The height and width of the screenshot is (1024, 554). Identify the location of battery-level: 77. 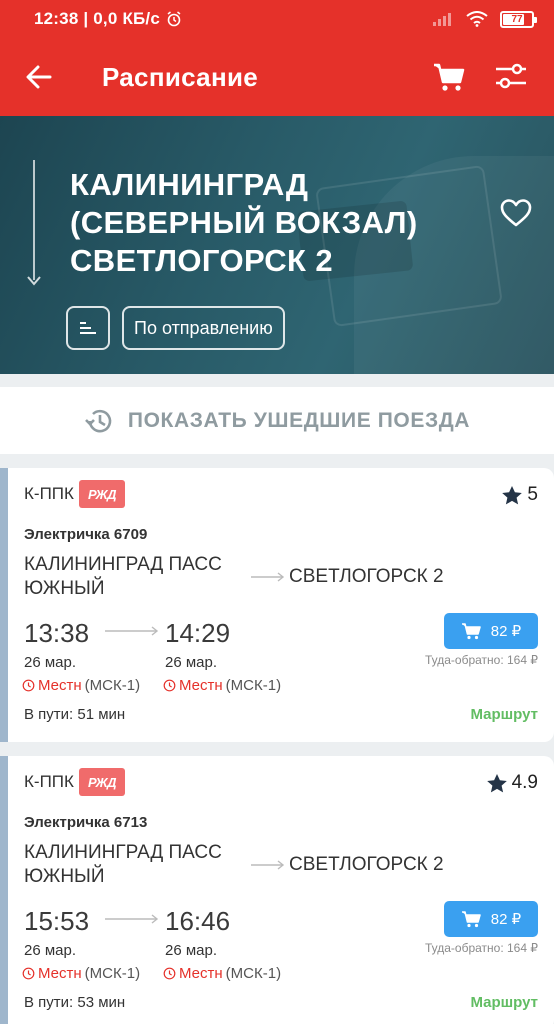
(517, 19).